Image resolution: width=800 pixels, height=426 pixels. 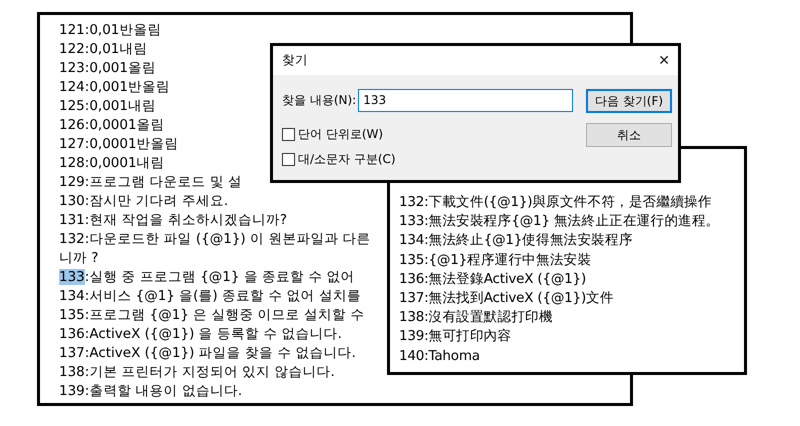 What do you see at coordinates (295, 60) in the screenshot?
I see `dialog-title: 찾기` at bounding box center [295, 60].